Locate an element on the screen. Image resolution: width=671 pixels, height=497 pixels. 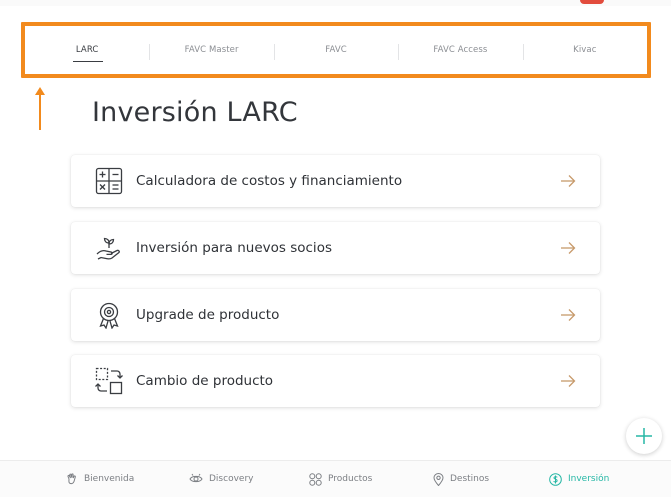
nav-item-productos: Productos is located at coordinates (340, 479).